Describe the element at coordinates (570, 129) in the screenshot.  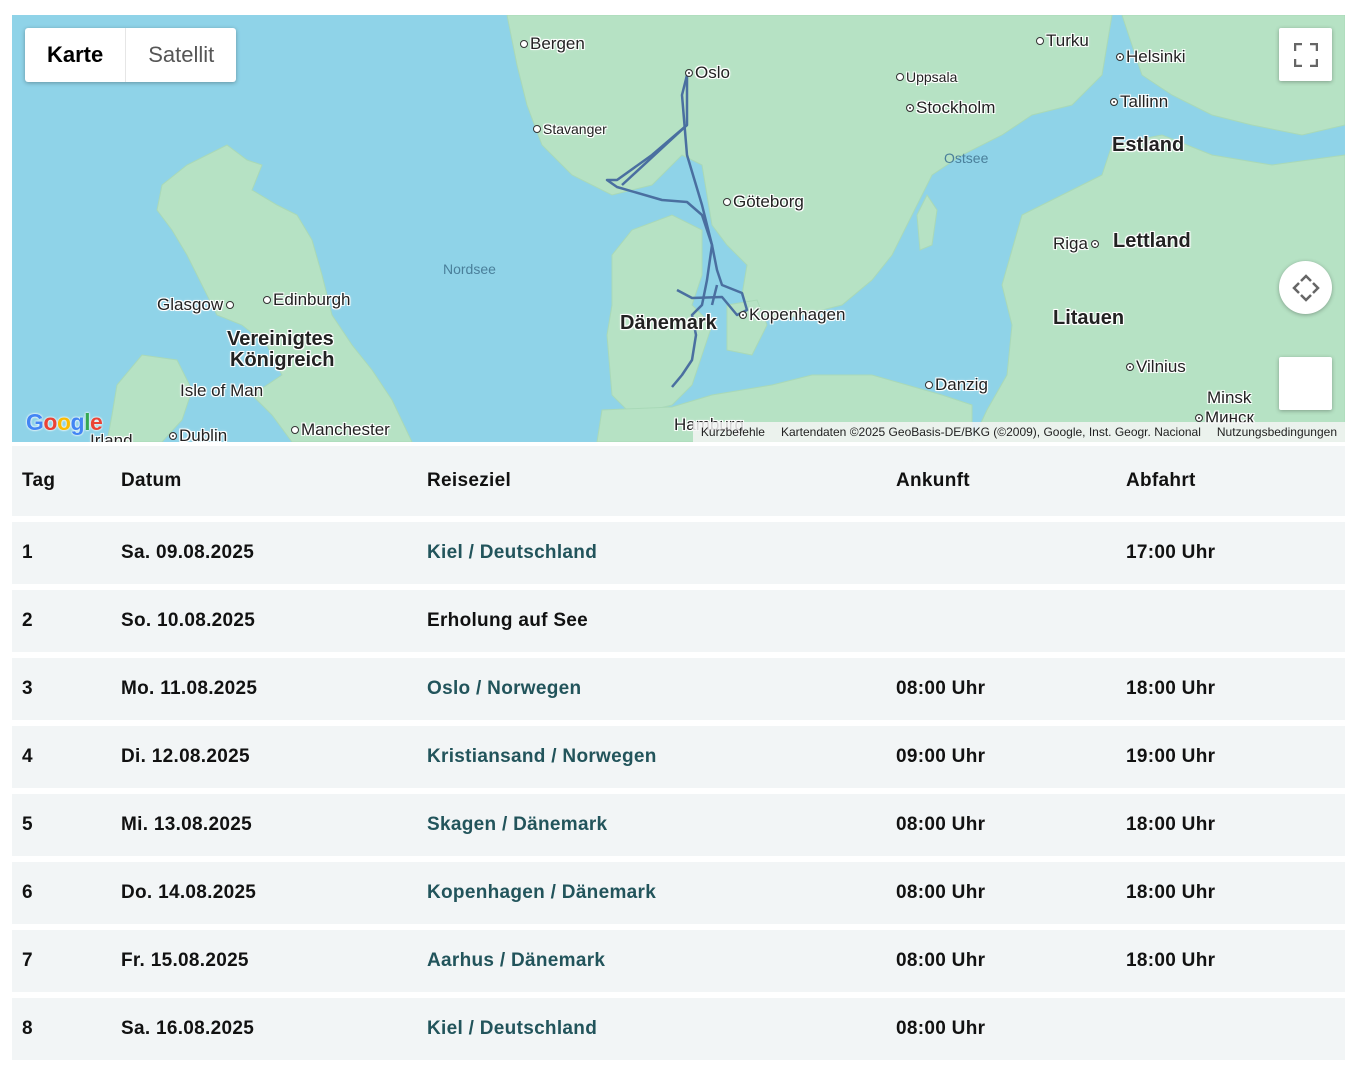
I see `map-label-stavanger: Stavanger` at that location.